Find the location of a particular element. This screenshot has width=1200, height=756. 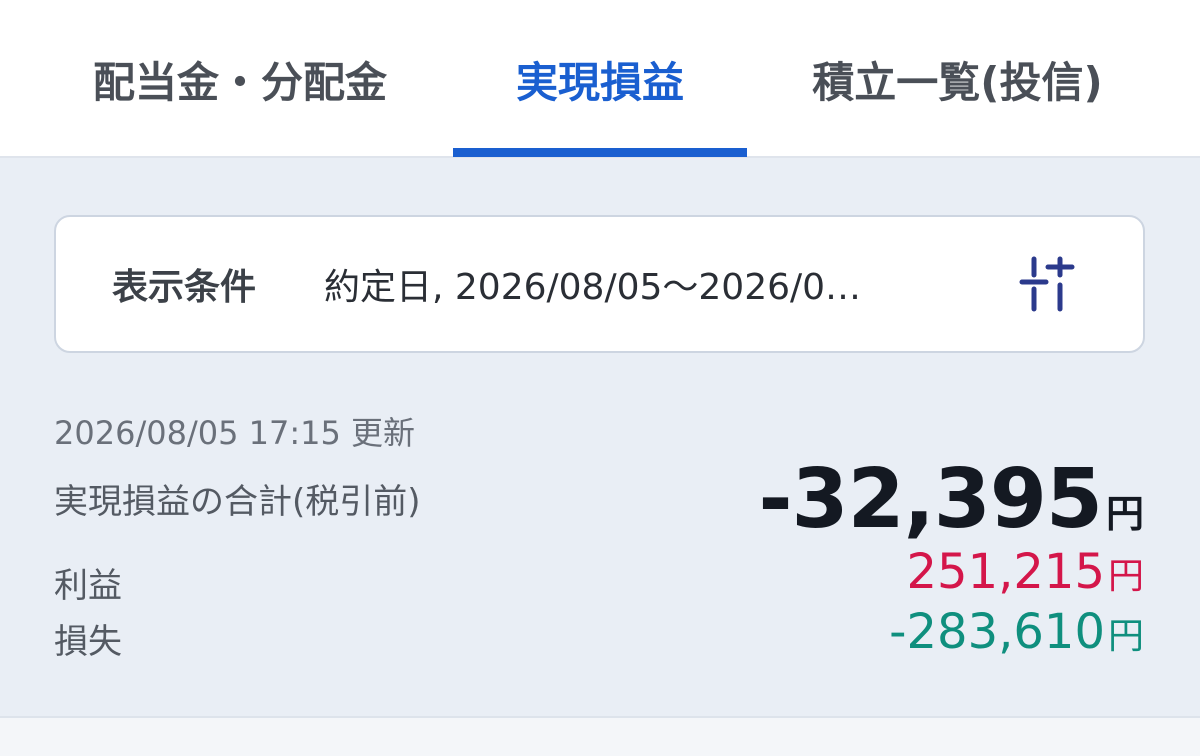

profit-unit: 円 is located at coordinates (1125, 576).